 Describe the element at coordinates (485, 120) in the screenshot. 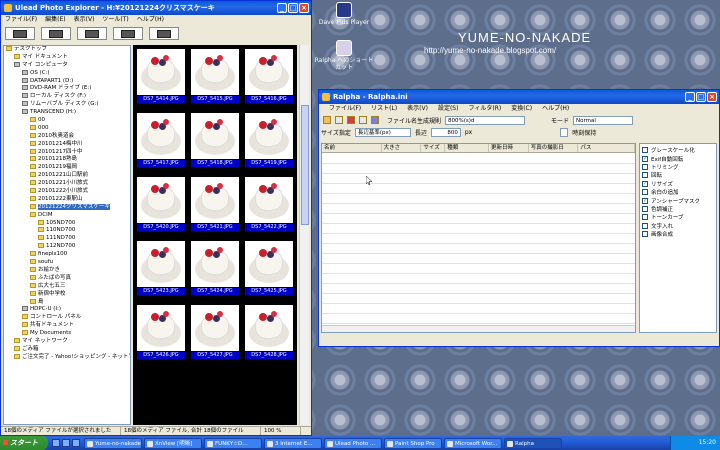

I see `filename-rule-input: 800%(s)d` at that location.